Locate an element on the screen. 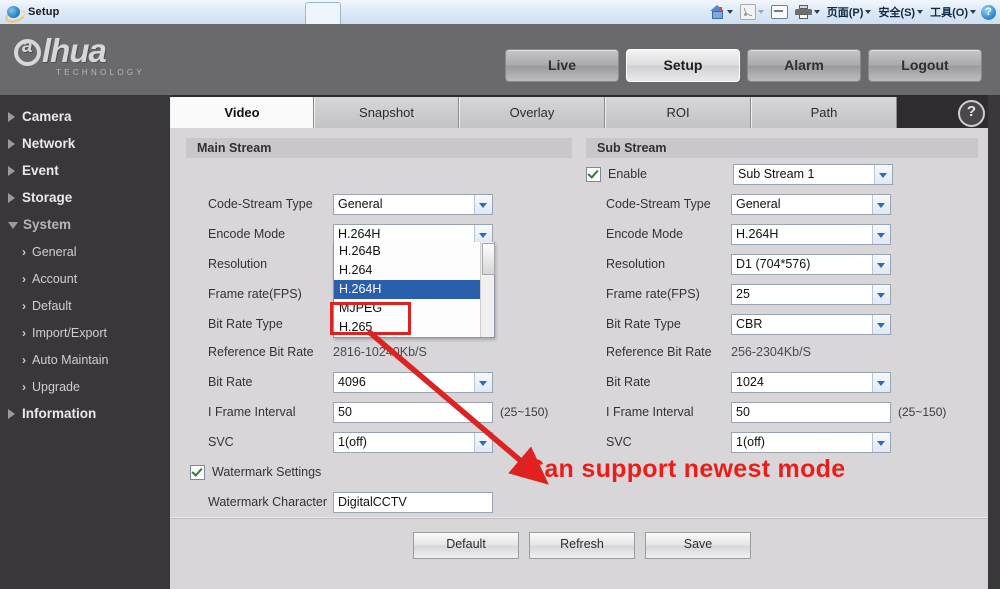 The width and height of the screenshot is (1000, 589). sidebar-item-default: › Default is located at coordinates (85, 305).